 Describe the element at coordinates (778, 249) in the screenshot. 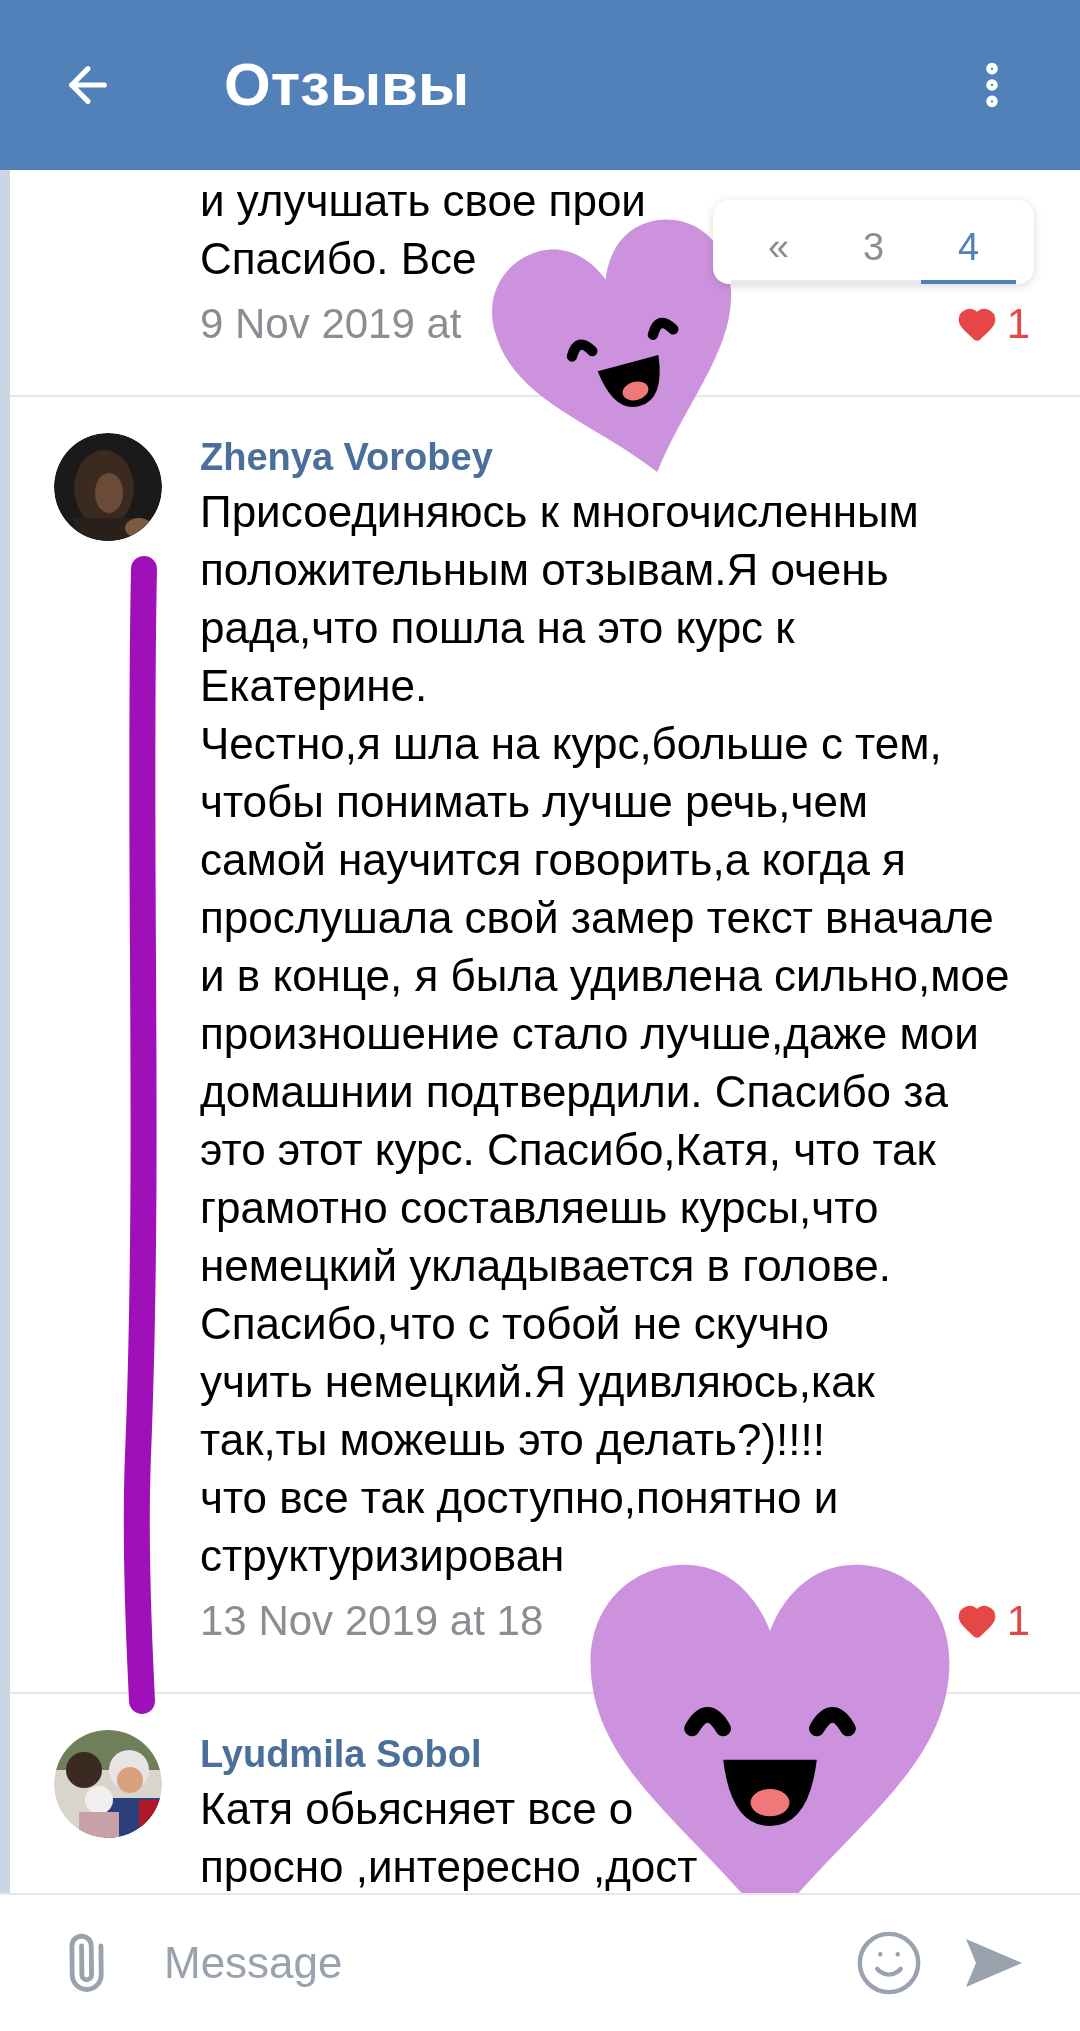

I see `page-tab: «` at that location.